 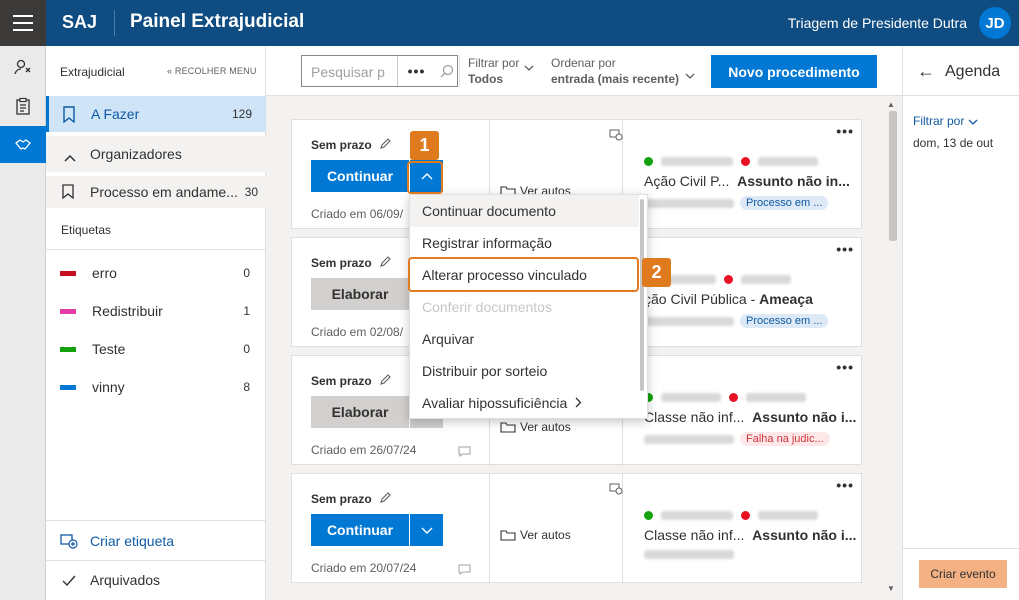 What do you see at coordinates (623, 71) in the screenshot?
I see `order-dropdown: Ordenar por entrada (mais recente)` at bounding box center [623, 71].